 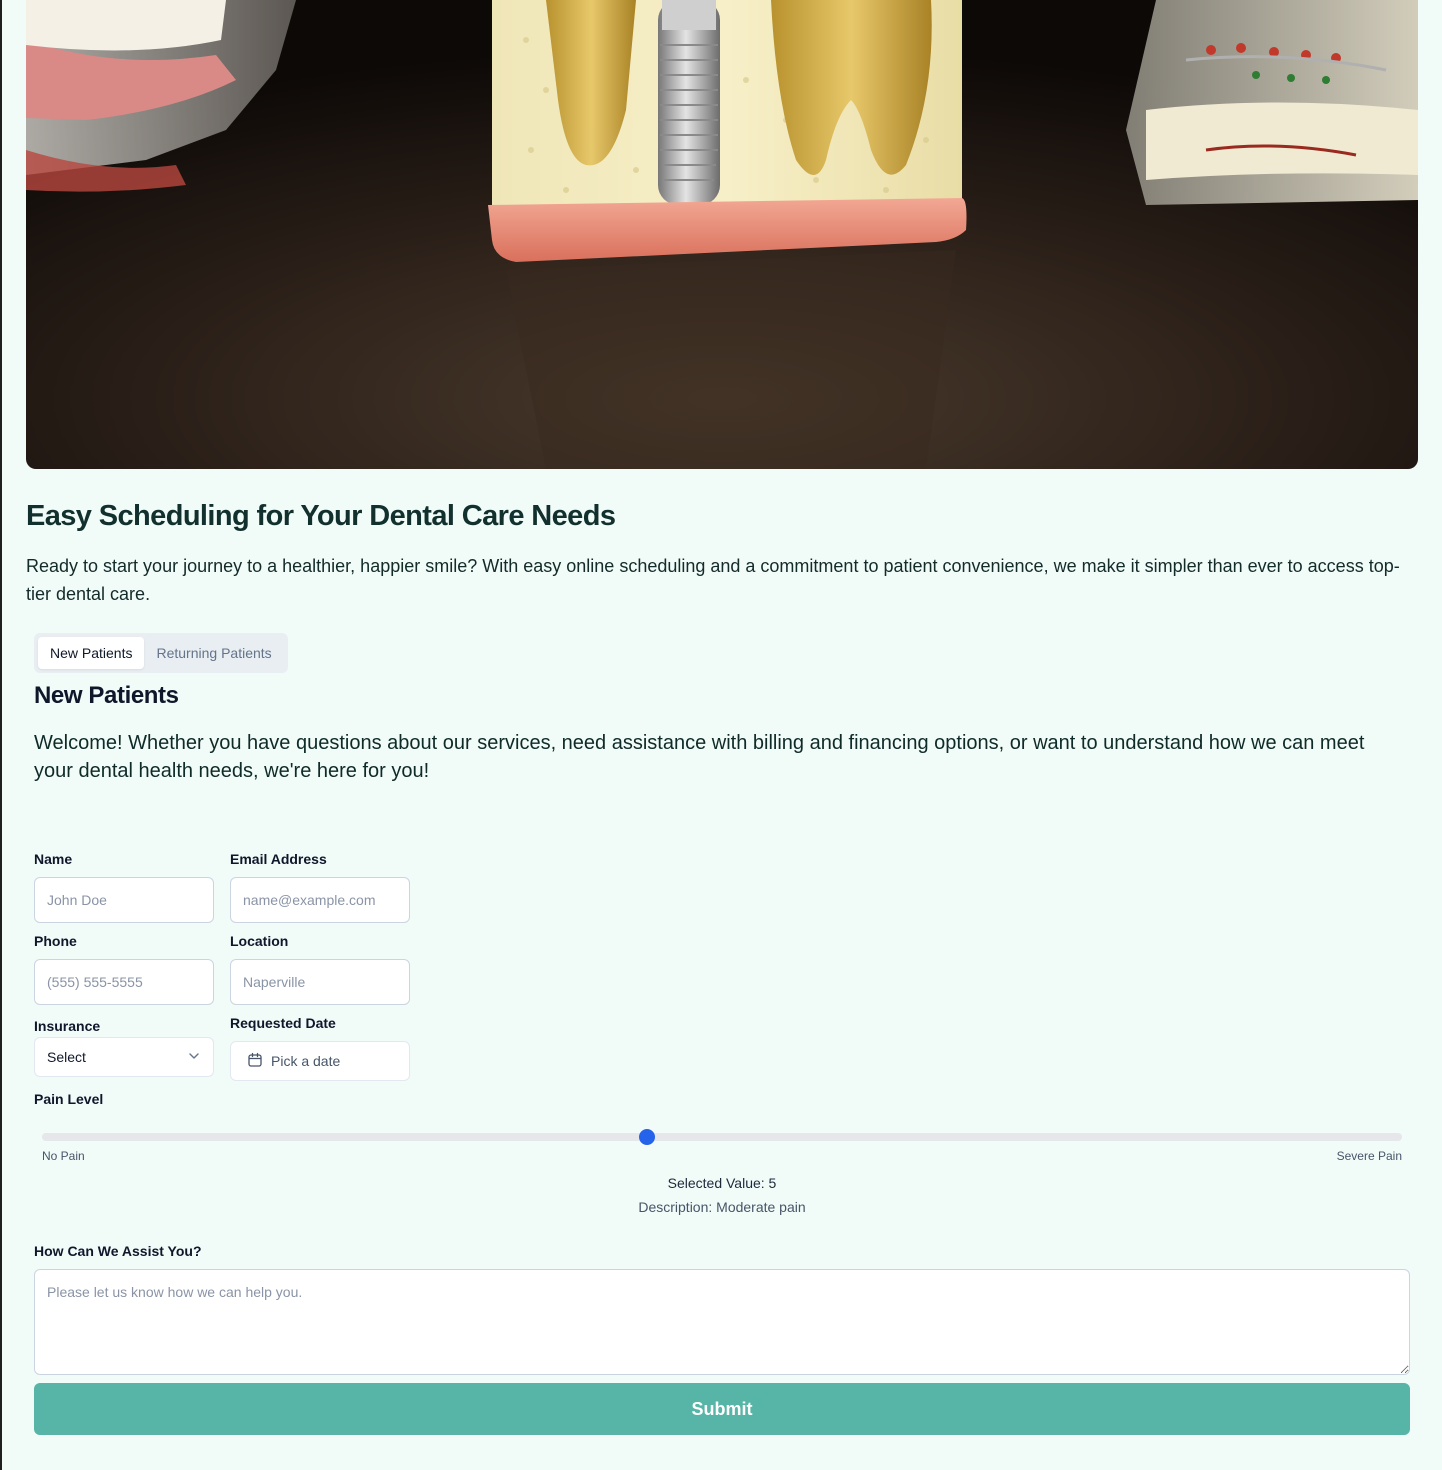 What do you see at coordinates (63, 1156) in the screenshot?
I see `pain-min-label: No Pain` at bounding box center [63, 1156].